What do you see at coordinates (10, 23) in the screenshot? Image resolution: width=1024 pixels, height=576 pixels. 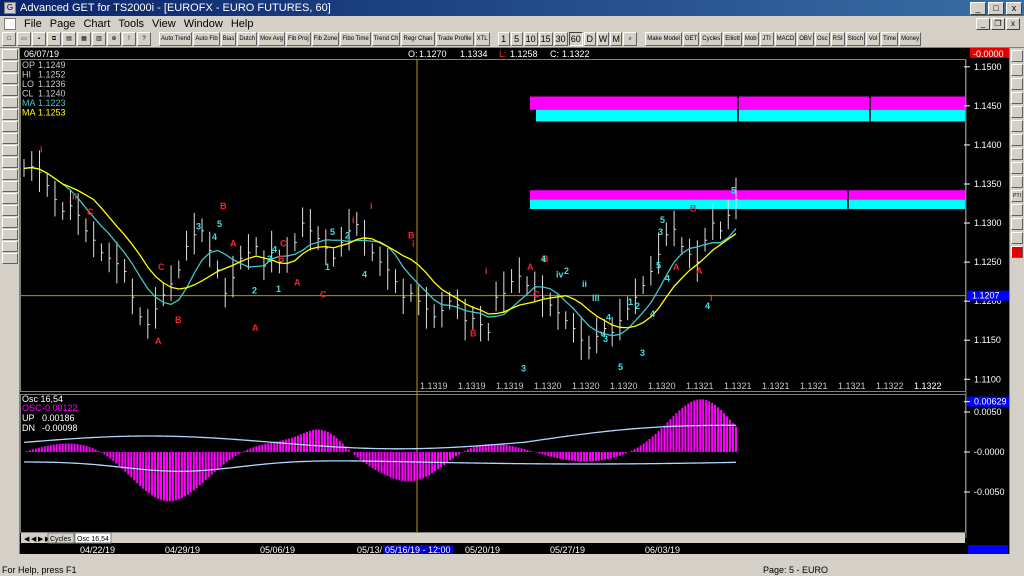 I see `document-icon` at bounding box center [10, 23].